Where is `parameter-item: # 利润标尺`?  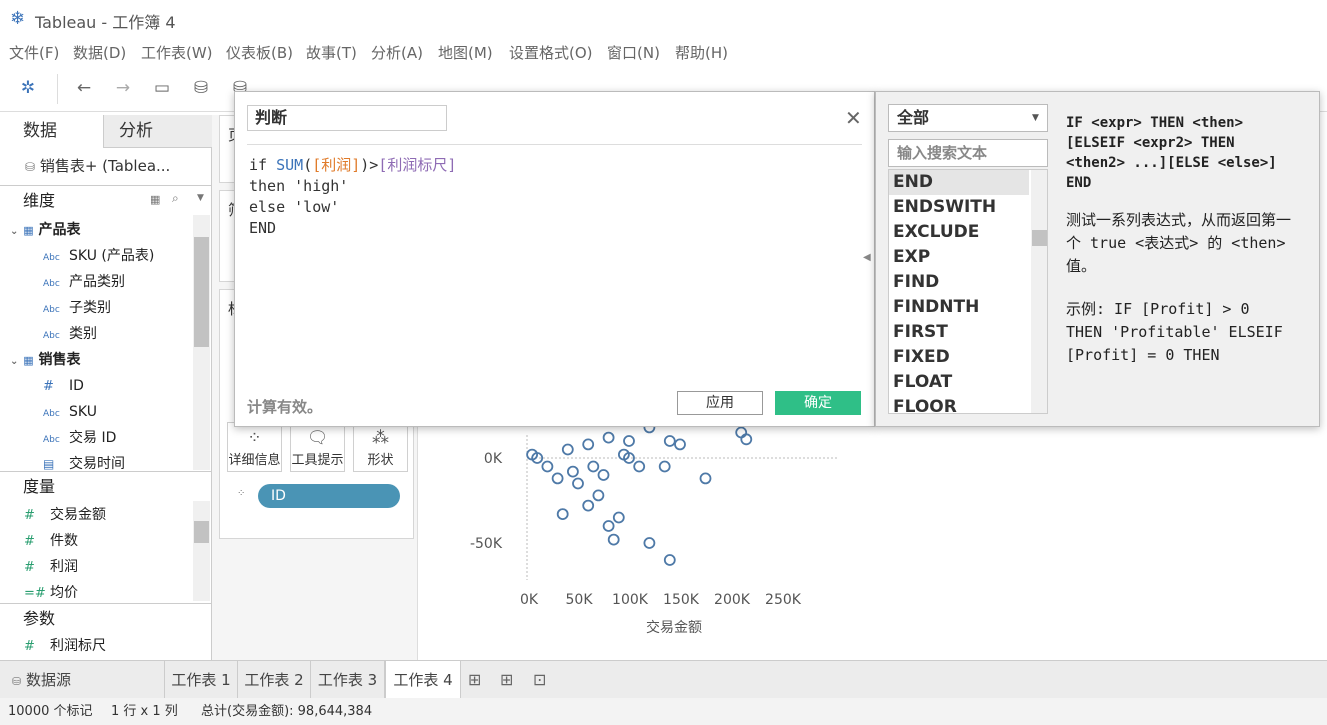 parameter-item: # 利润标尺 is located at coordinates (65, 646).